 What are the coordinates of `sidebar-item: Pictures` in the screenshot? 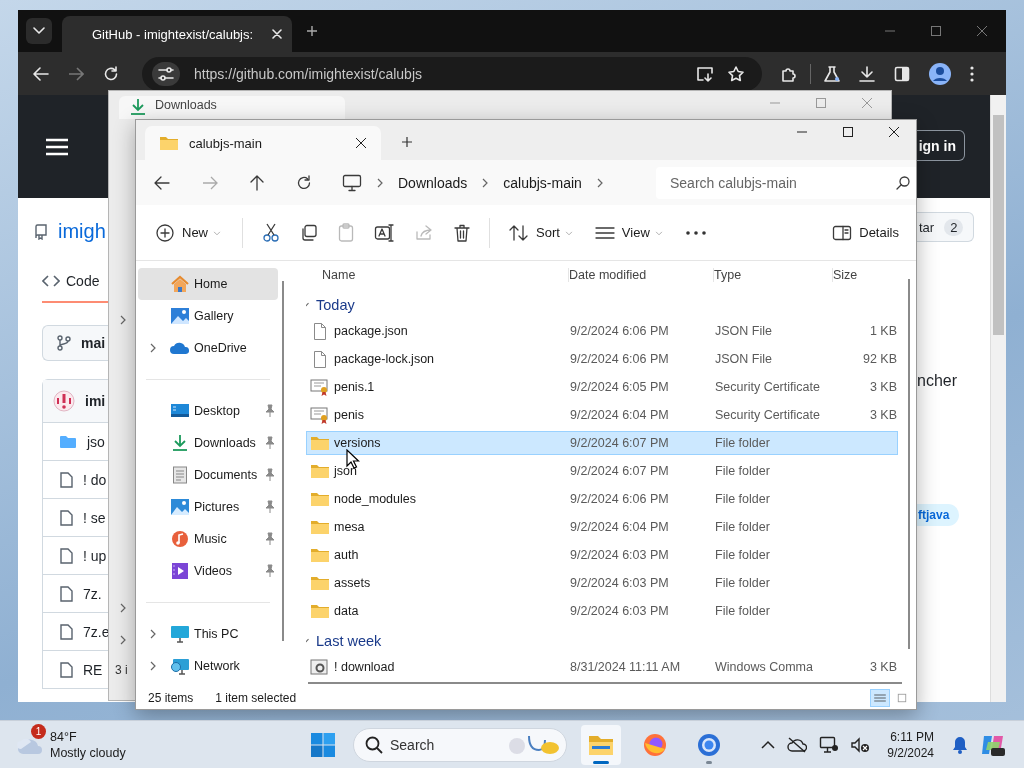 It's located at (208, 507).